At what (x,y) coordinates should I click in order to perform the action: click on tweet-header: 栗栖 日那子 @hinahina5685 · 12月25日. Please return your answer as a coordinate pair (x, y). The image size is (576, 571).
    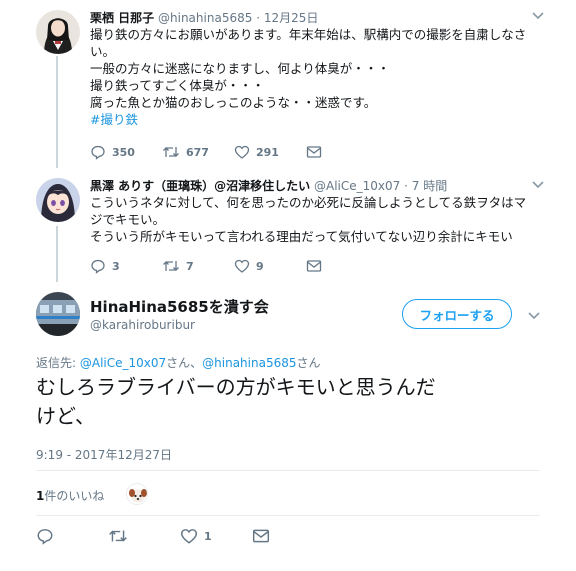
    Looking at the image, I should click on (204, 18).